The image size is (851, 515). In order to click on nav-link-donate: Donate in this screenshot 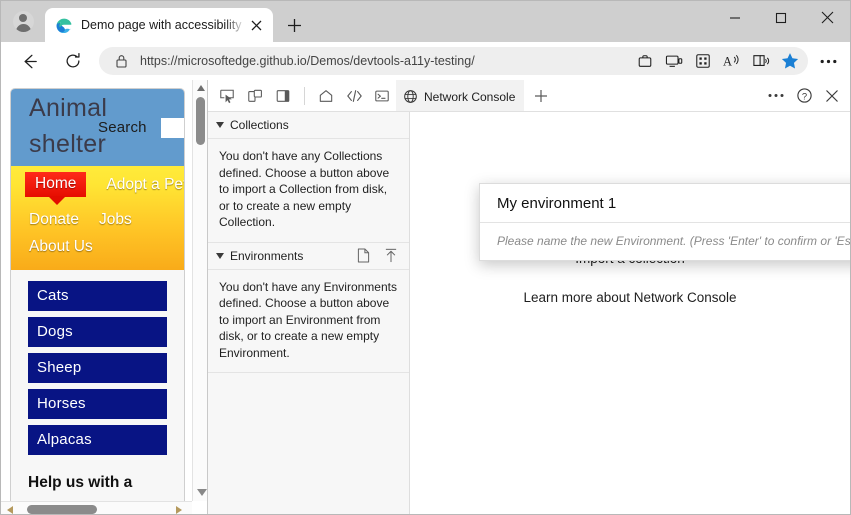, I will do `click(54, 220)`.